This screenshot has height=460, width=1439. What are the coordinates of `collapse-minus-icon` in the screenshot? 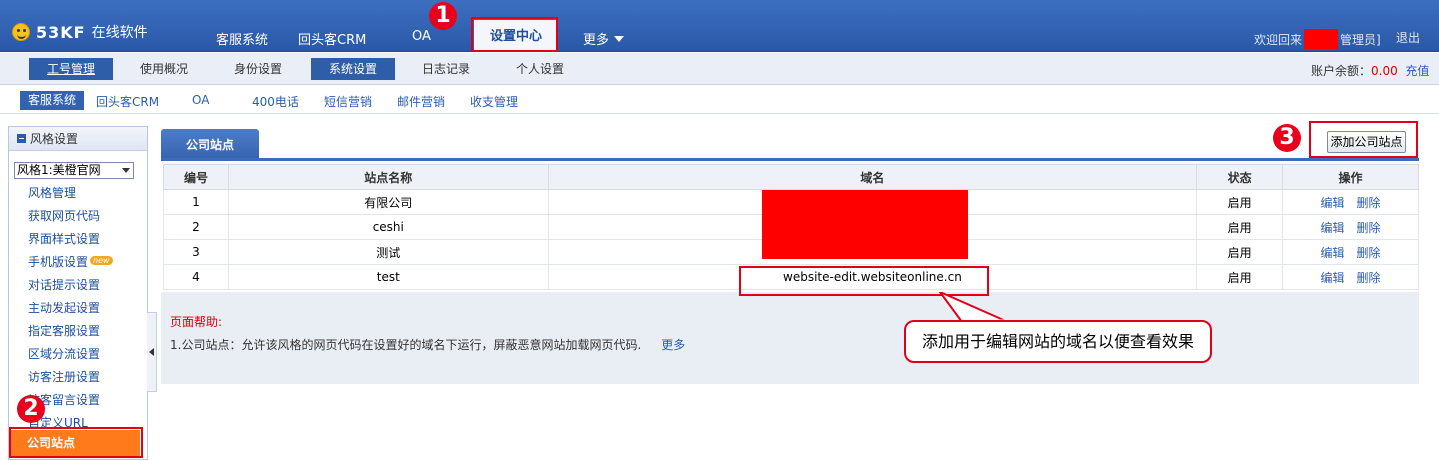 It's located at (21, 138).